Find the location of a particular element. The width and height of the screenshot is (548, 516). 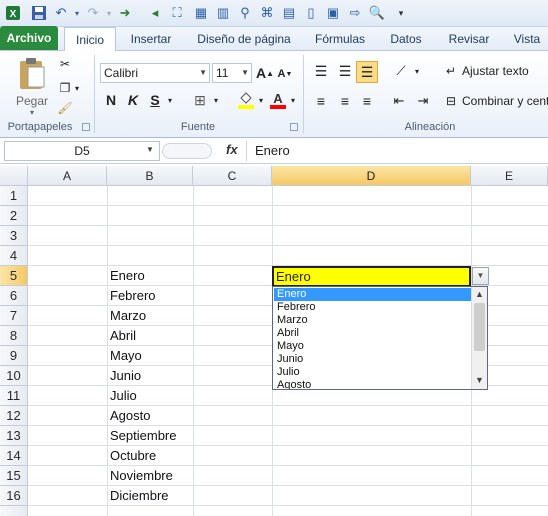

wrap-text-icon: ↵ is located at coordinates (451, 71).